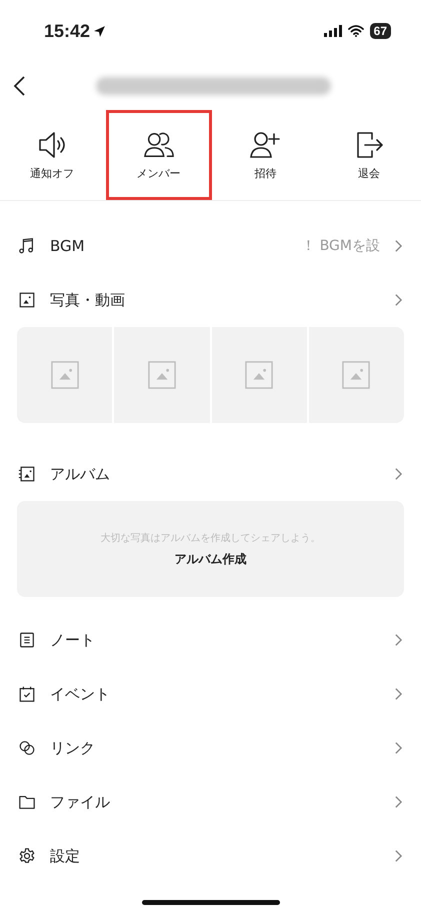  I want to click on action-button: 通知オフ, so click(52, 155).